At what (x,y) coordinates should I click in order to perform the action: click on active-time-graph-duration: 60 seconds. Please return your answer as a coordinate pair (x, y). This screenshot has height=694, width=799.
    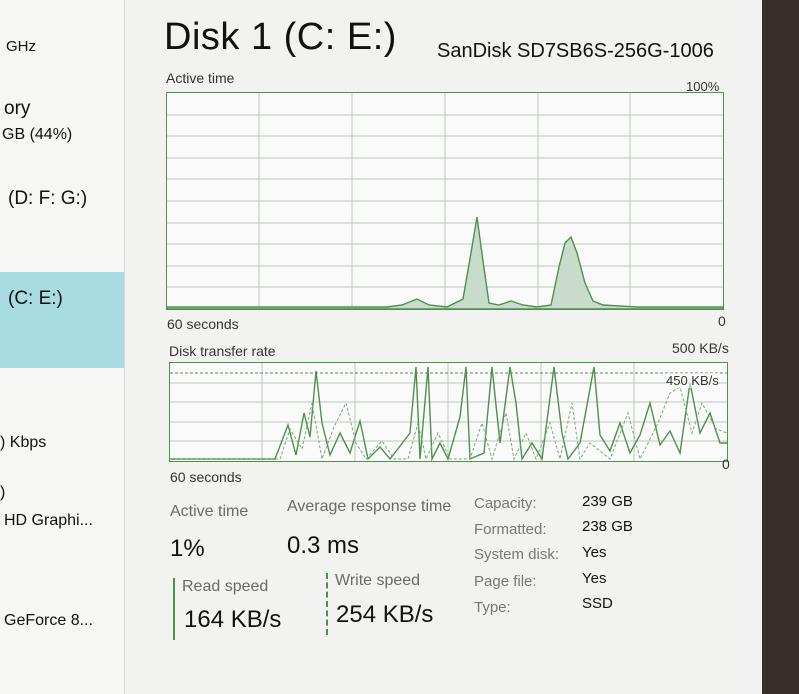
    Looking at the image, I should click on (203, 324).